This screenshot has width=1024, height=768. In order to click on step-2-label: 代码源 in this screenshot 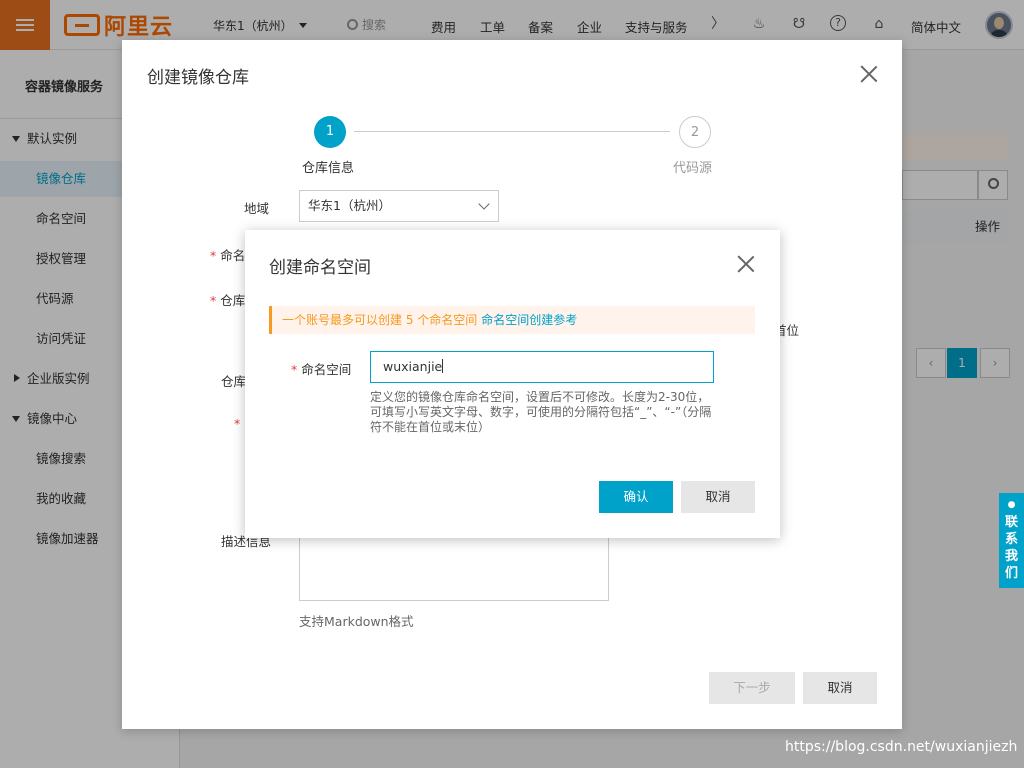, I will do `click(693, 168)`.